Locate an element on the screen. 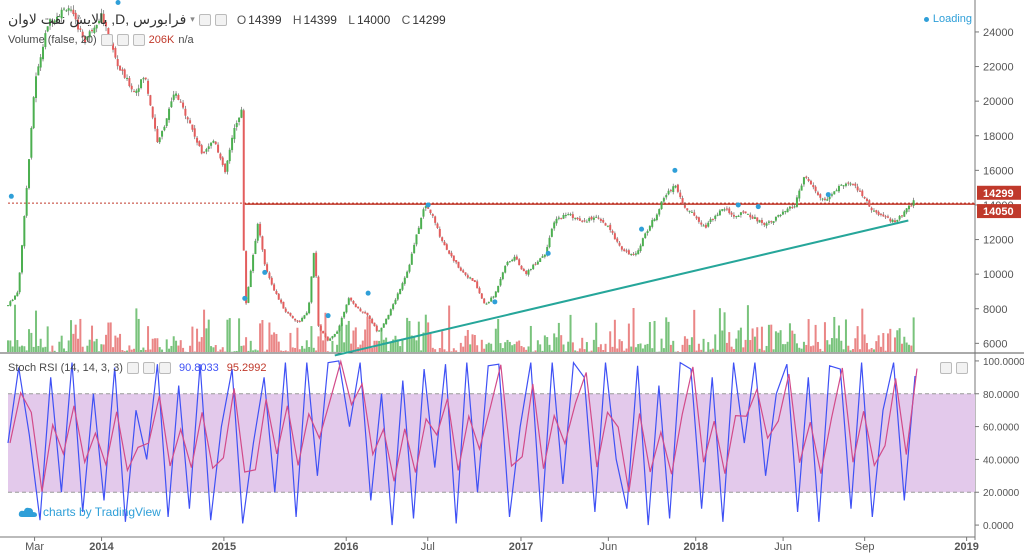 This screenshot has height=559, width=1024. price-tick-label: 16000 is located at coordinates (998, 171).